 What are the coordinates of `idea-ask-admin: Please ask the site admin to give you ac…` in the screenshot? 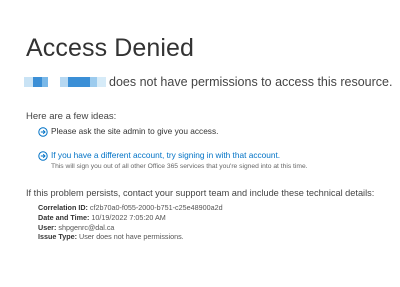 It's located at (128, 131).